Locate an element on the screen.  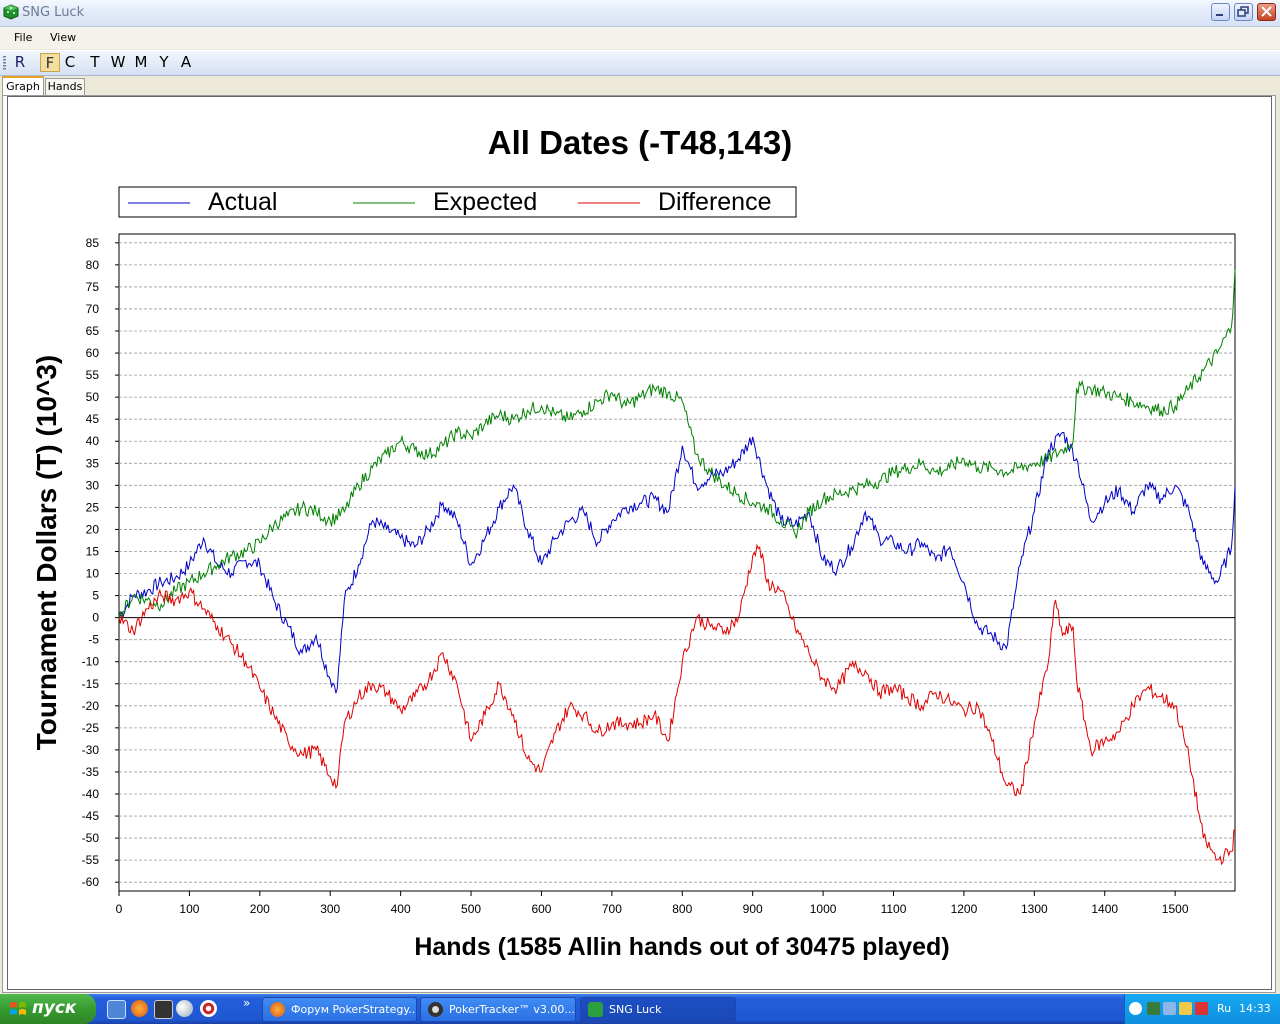
y-axis-label: Tournament Dollars (T) (10^3) is located at coordinates (46, 552).